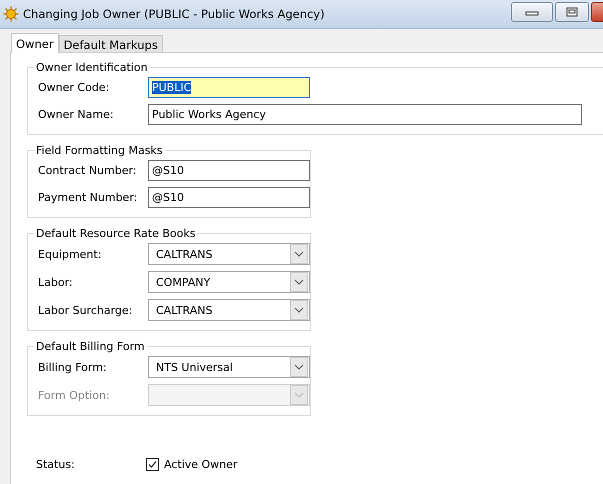 The width and height of the screenshot is (603, 484). Describe the element at coordinates (152, 464) in the screenshot. I see `checkbox` at that location.